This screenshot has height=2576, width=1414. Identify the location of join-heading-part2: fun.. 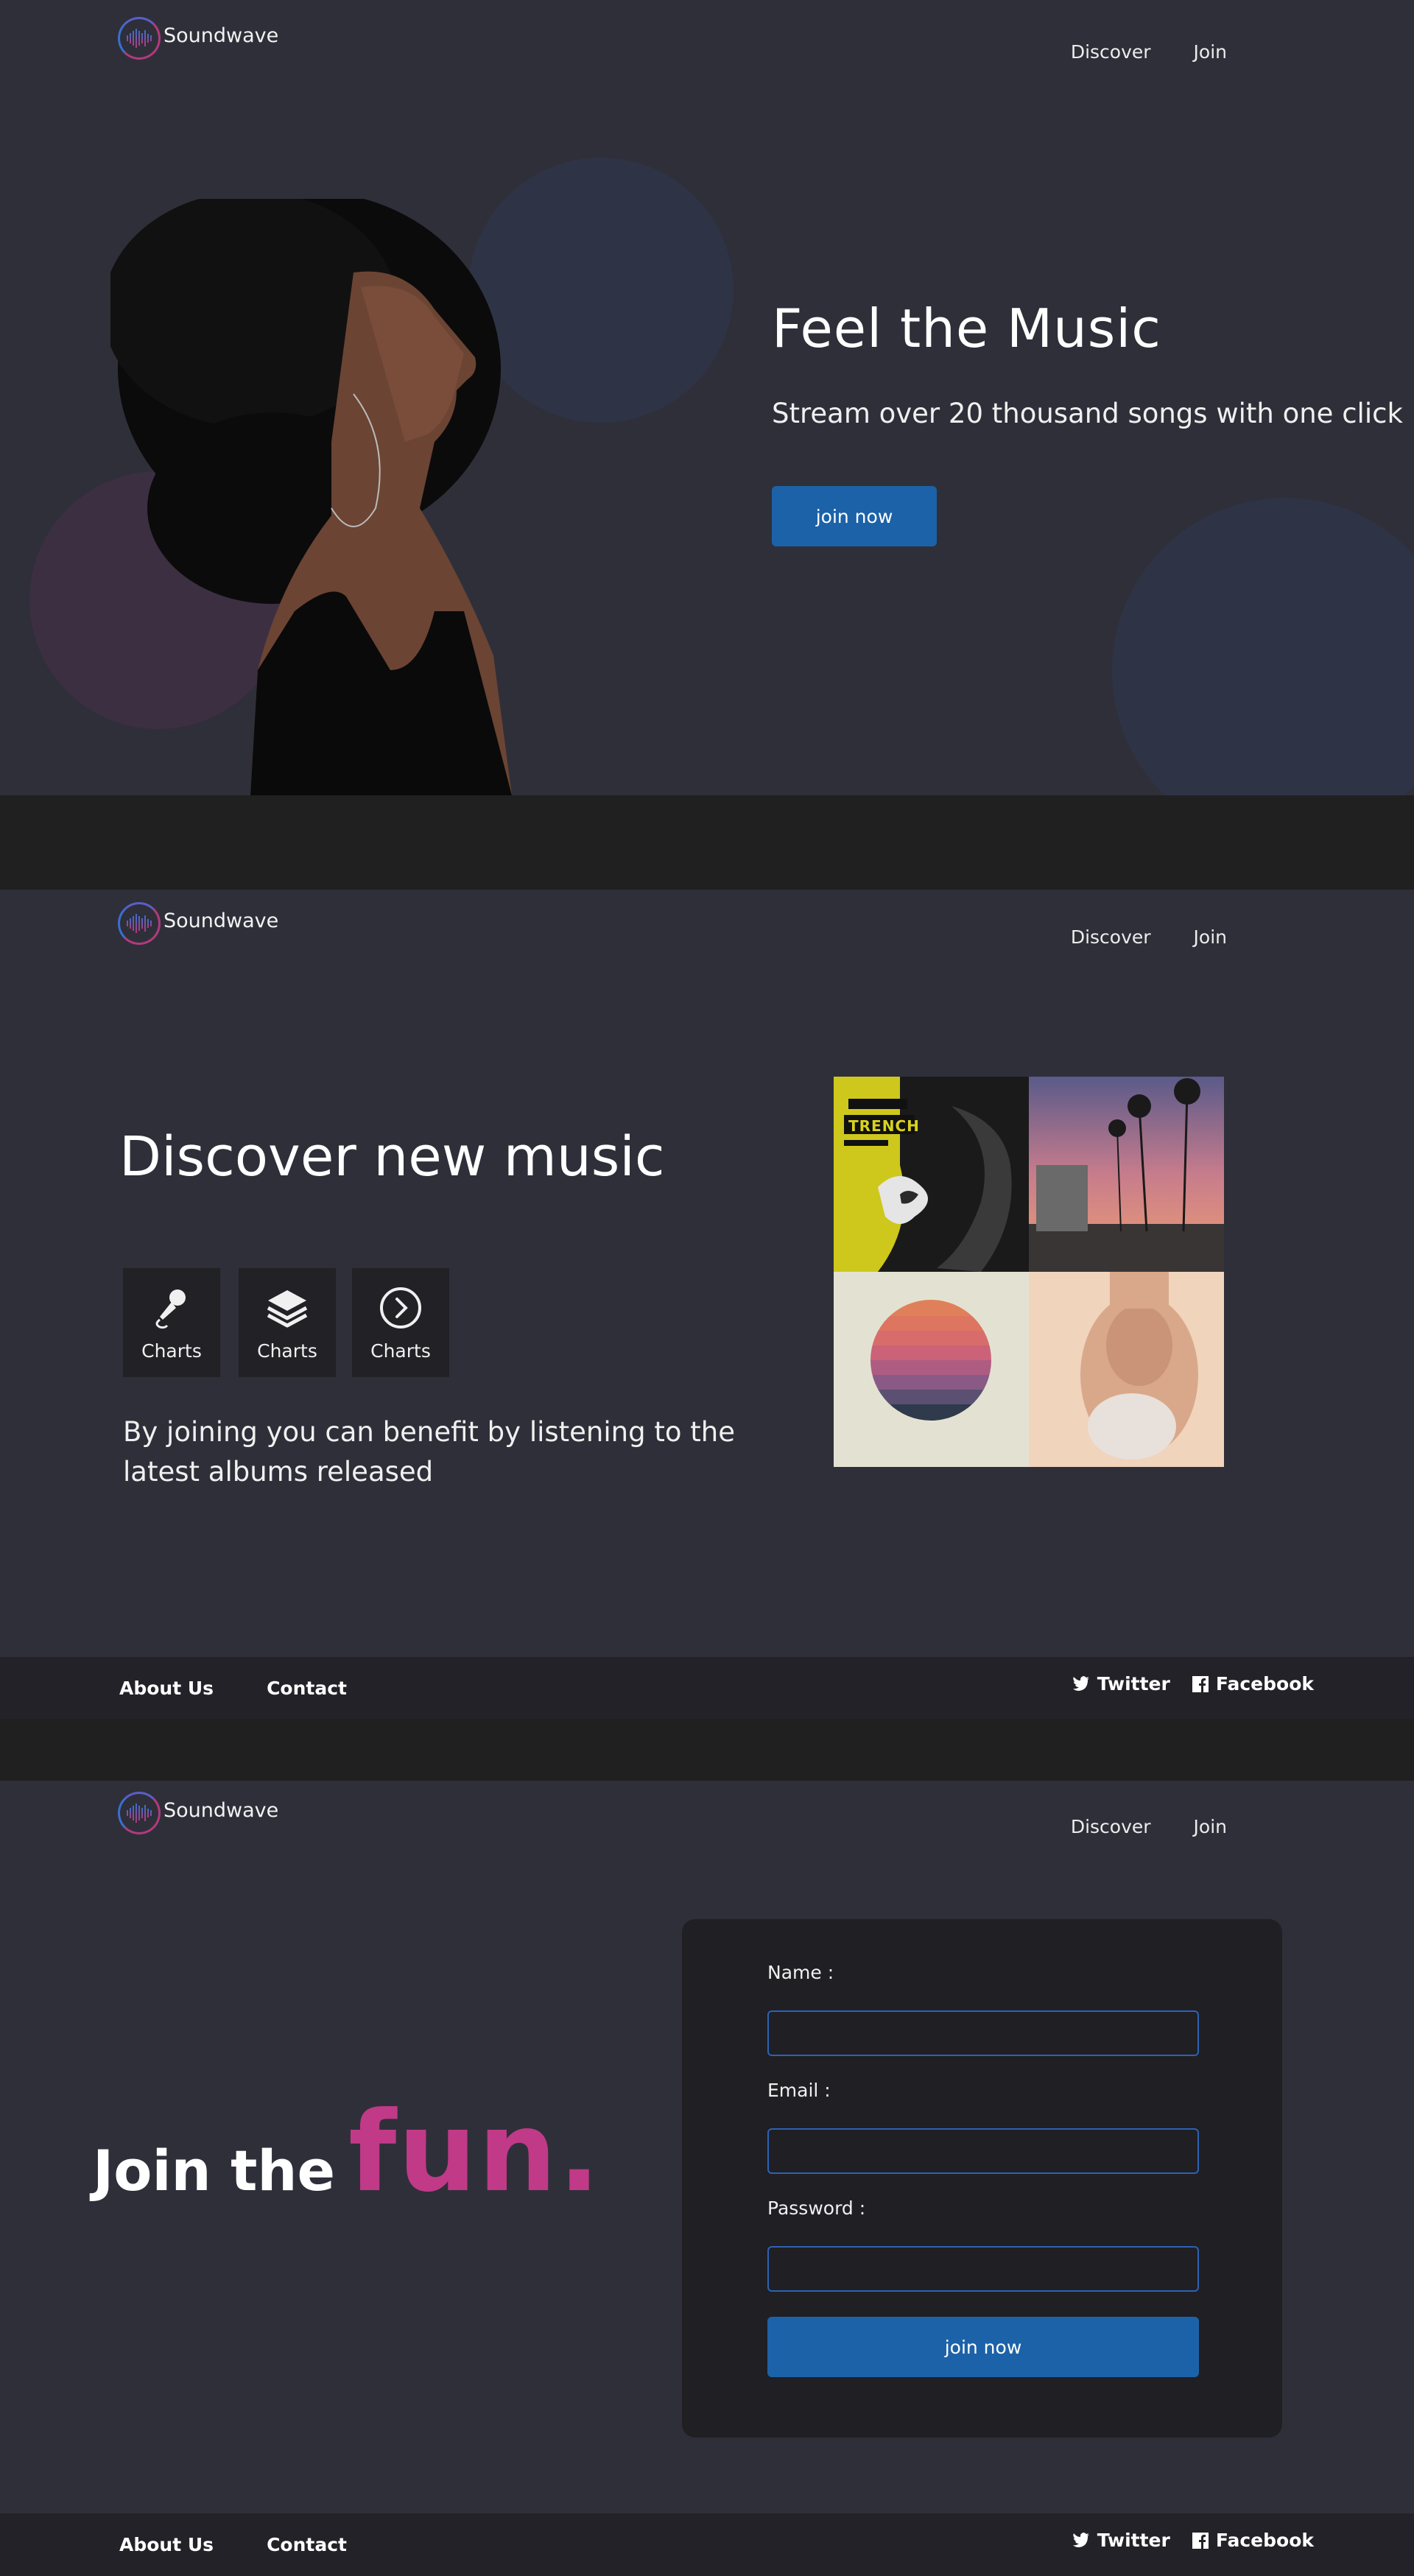
(475, 2152).